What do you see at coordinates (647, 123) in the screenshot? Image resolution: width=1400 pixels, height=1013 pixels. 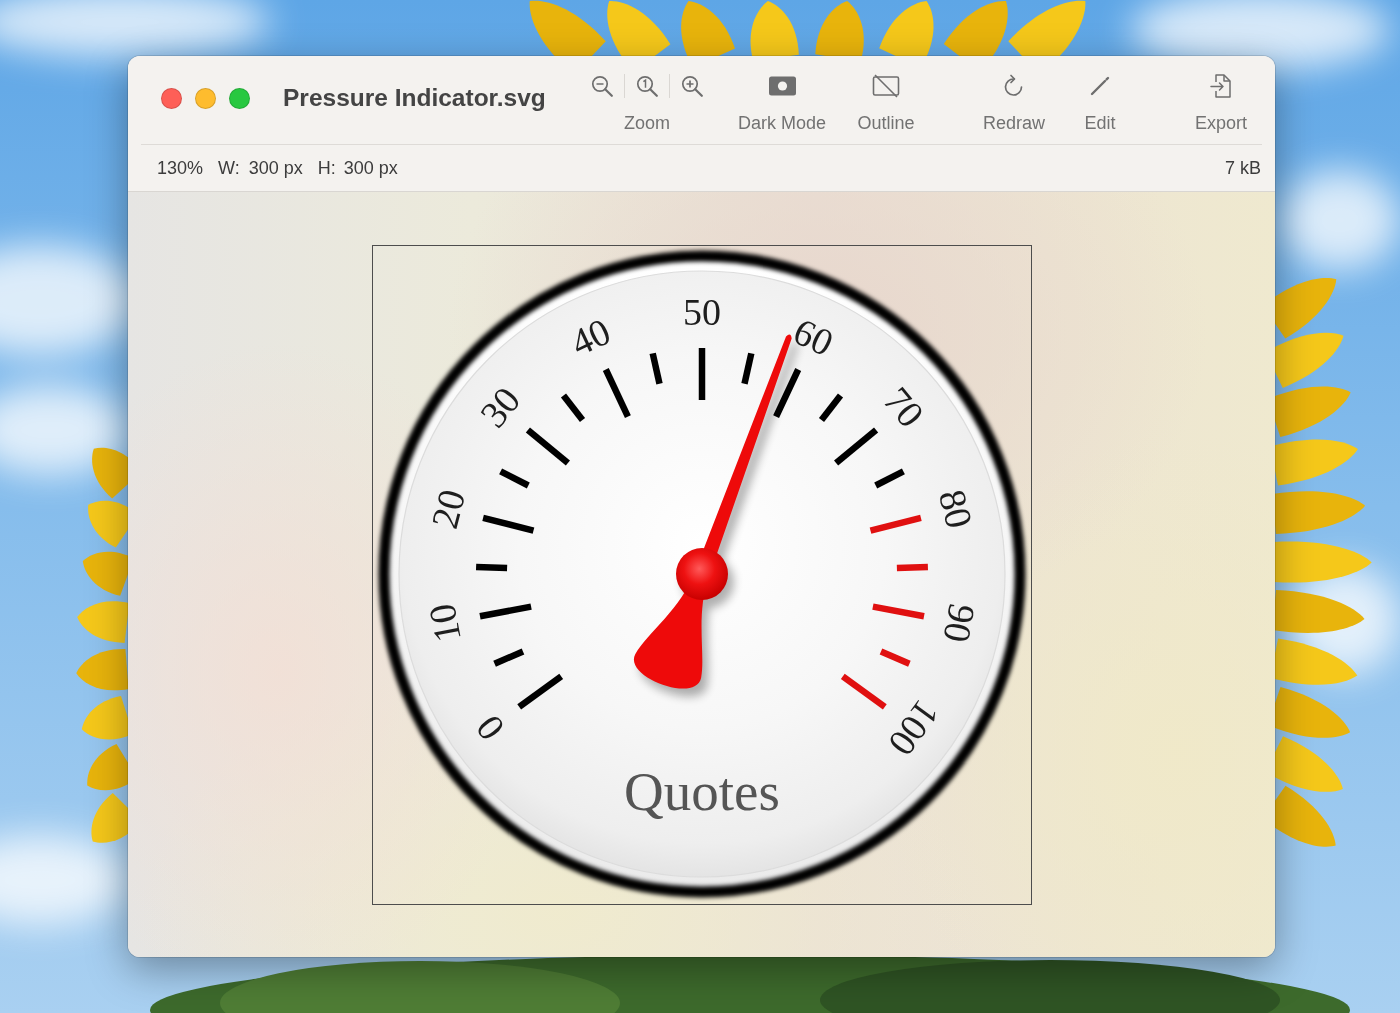 I see `zoom-label: Zoom` at bounding box center [647, 123].